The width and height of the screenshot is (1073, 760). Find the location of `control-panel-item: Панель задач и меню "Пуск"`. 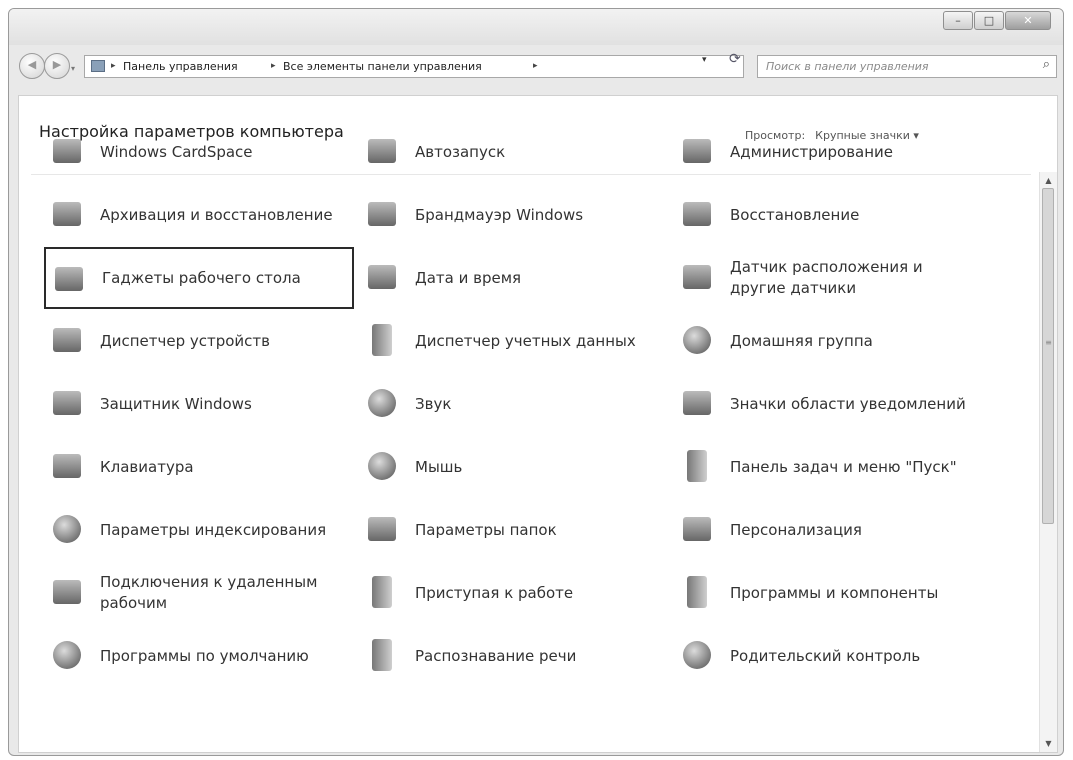

control-panel-item: Панель задач и меню "Пуск" is located at coordinates (829, 467).